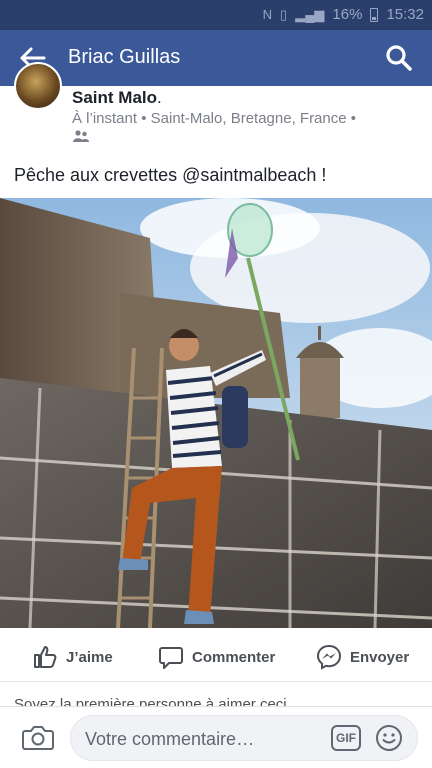  What do you see at coordinates (310, 14) in the screenshot?
I see `signal-icon: ▂▄▆` at bounding box center [310, 14].